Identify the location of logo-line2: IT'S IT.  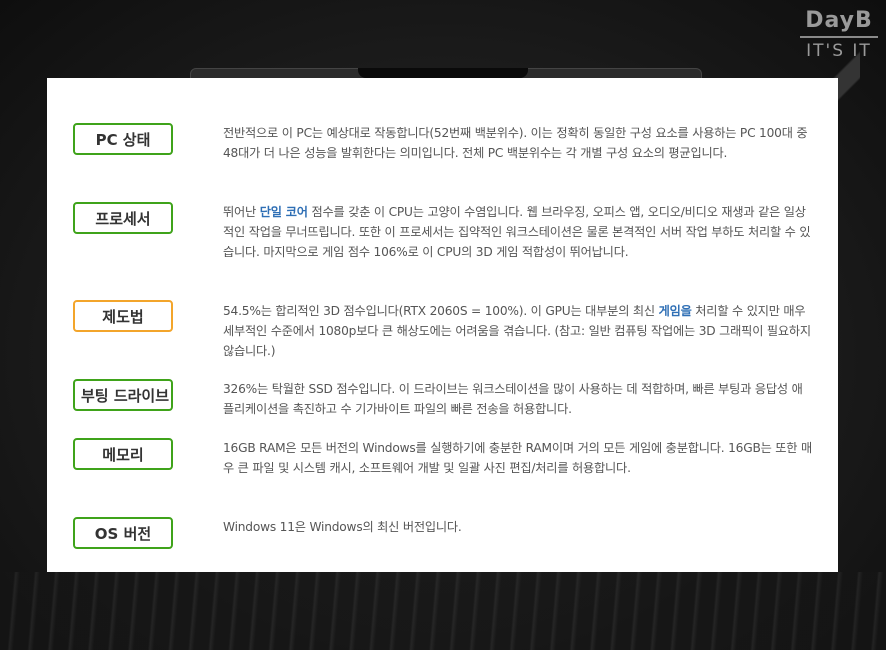
(839, 51).